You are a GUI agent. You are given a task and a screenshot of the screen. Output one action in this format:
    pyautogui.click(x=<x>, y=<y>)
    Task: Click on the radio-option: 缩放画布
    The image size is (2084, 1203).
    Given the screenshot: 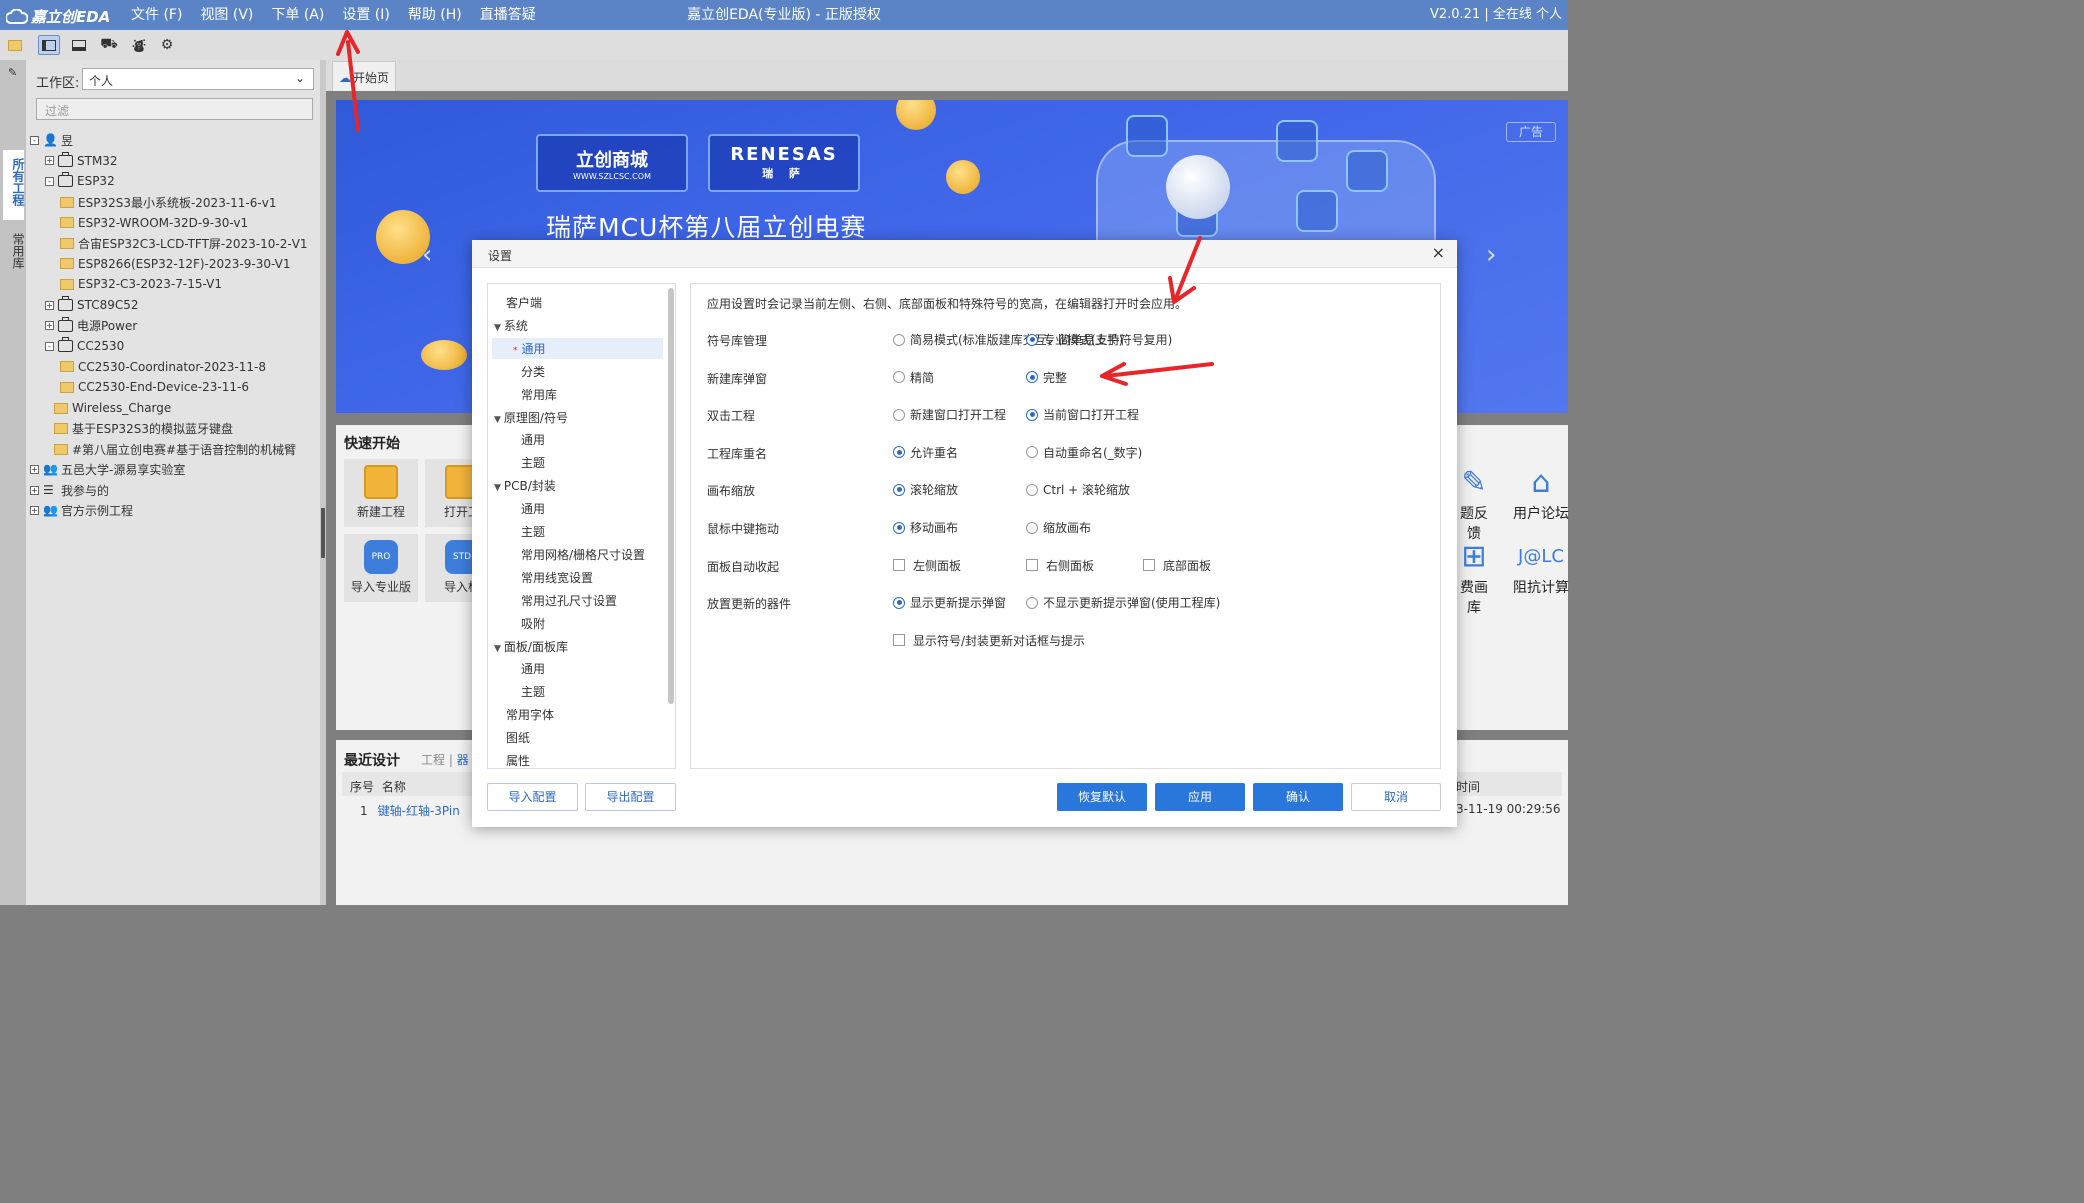 What is the action you would take?
    pyautogui.click(x=1058, y=527)
    